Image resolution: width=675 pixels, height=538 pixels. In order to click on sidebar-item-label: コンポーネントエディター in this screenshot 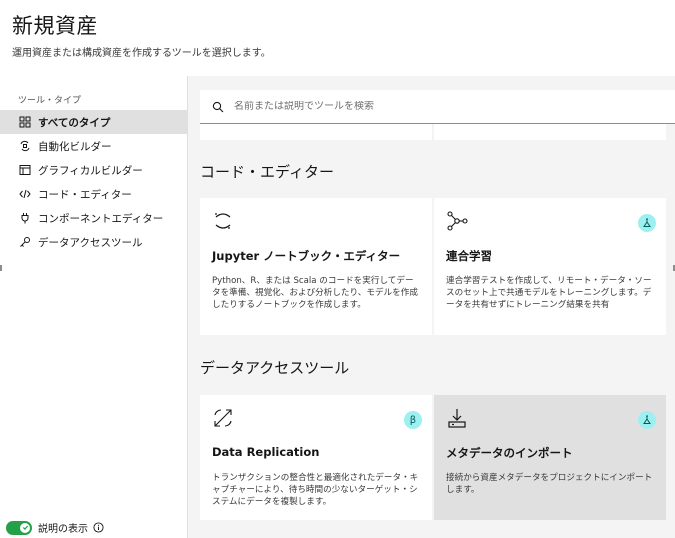, I will do `click(101, 218)`.